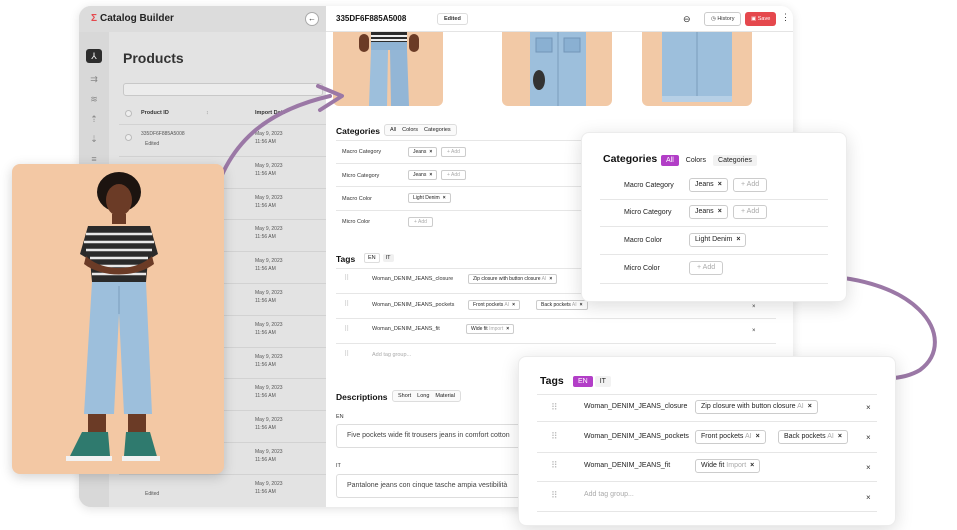  I want to click on tag-chip: Zip closure with button closure AI ×, so click(756, 407).